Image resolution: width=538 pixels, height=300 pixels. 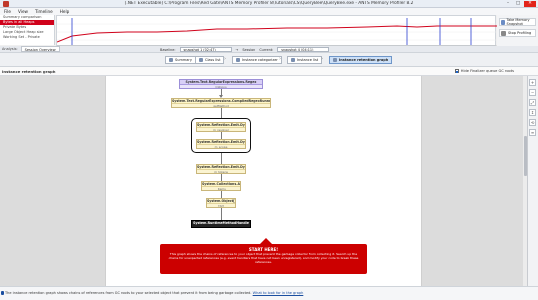 I want to click on node-name: System.RuntimeMethodHandle, so click(x=221, y=223).